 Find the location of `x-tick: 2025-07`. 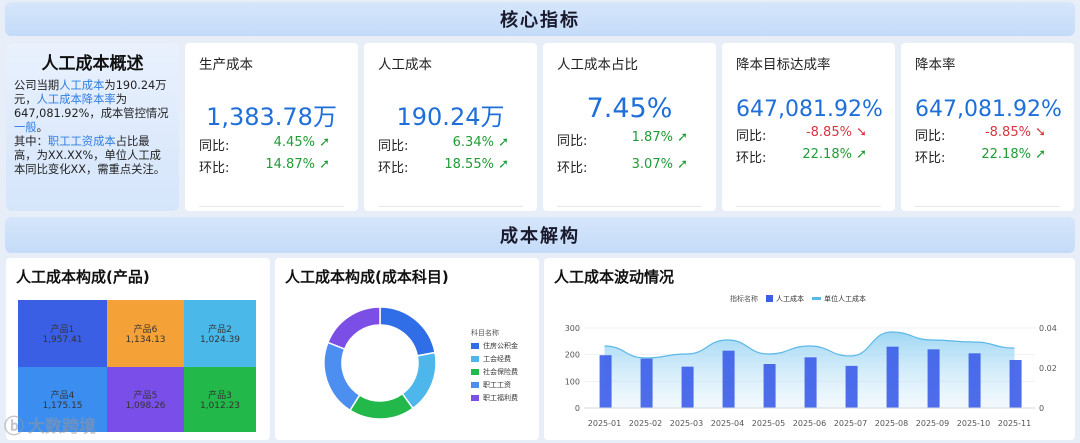

x-tick: 2025-07 is located at coordinates (850, 423).